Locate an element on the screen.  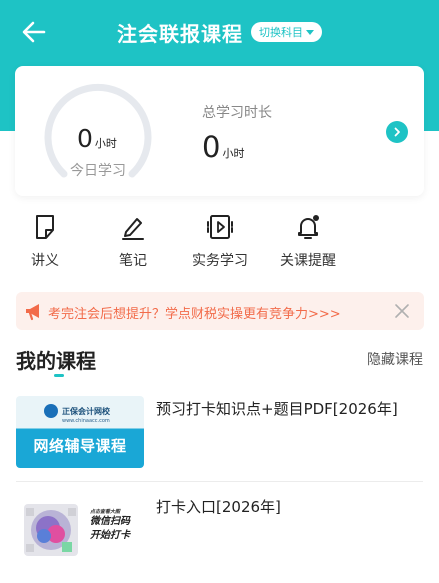
qr-code-icon is located at coordinates (51, 530).